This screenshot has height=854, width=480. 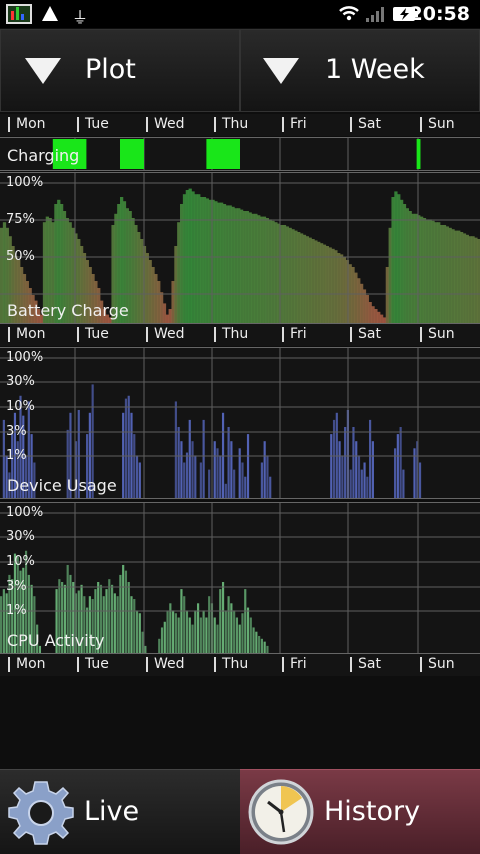 What do you see at coordinates (372, 811) in the screenshot?
I see `history-label: History` at bounding box center [372, 811].